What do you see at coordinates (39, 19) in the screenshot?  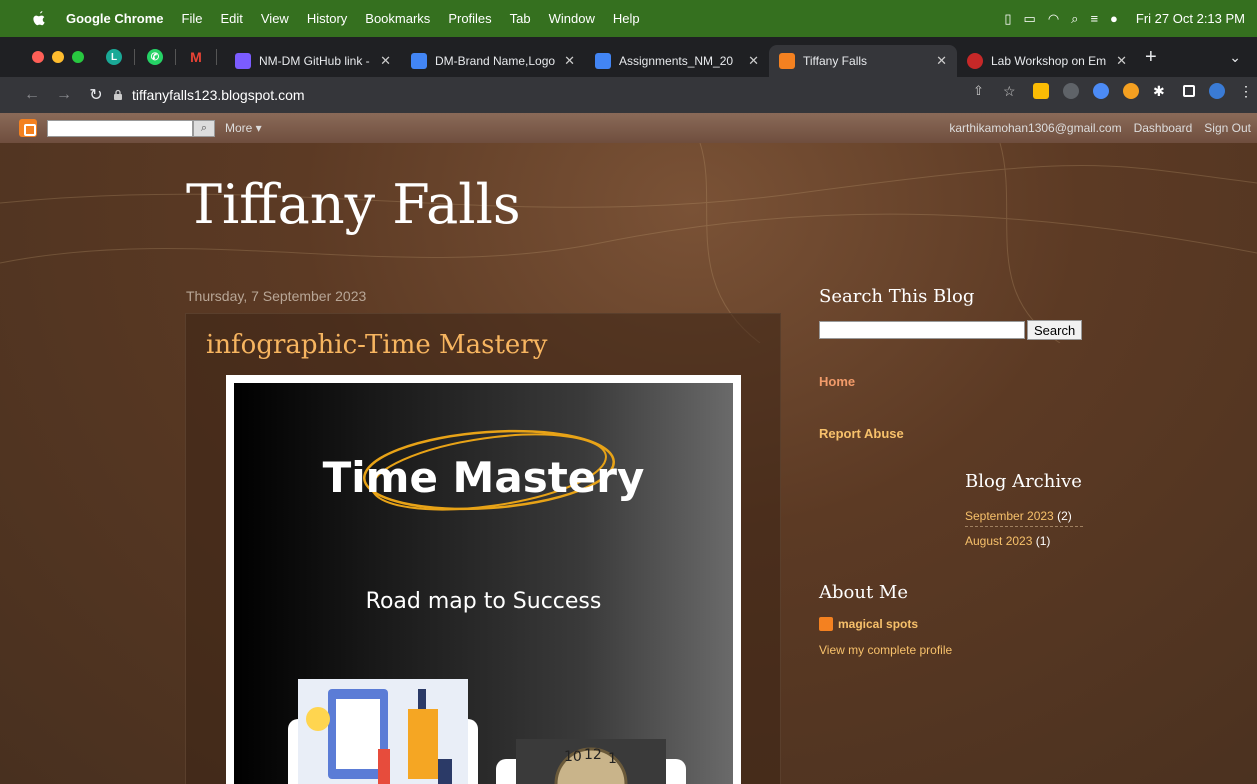 I see `apple-icon` at bounding box center [39, 19].